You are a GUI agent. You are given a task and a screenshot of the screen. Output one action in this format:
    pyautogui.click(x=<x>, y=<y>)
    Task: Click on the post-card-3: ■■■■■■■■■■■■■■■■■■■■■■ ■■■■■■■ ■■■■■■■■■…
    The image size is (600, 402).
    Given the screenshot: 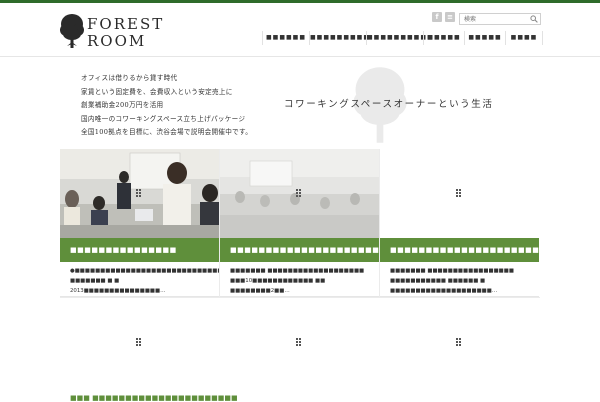 What is the action you would take?
    pyautogui.click(x=459, y=223)
    